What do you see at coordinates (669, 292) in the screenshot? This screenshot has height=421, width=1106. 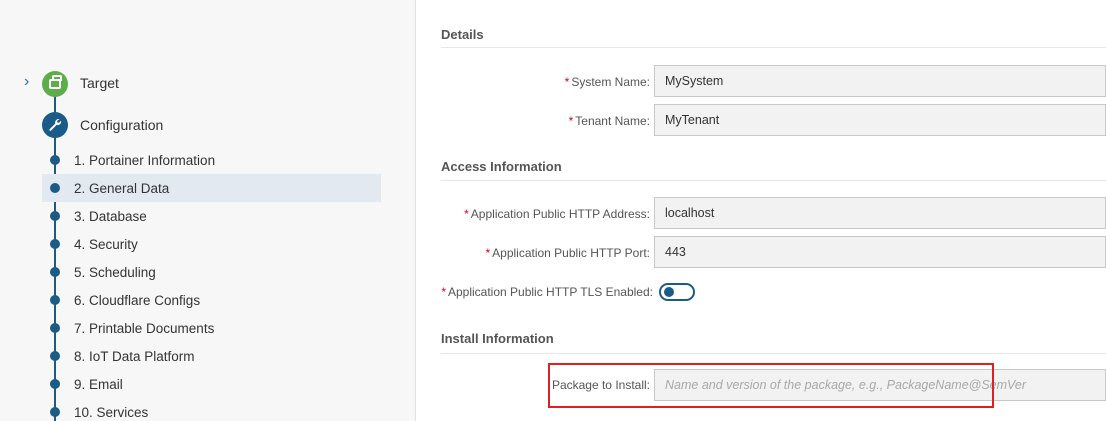 I see `toggle-knob` at bounding box center [669, 292].